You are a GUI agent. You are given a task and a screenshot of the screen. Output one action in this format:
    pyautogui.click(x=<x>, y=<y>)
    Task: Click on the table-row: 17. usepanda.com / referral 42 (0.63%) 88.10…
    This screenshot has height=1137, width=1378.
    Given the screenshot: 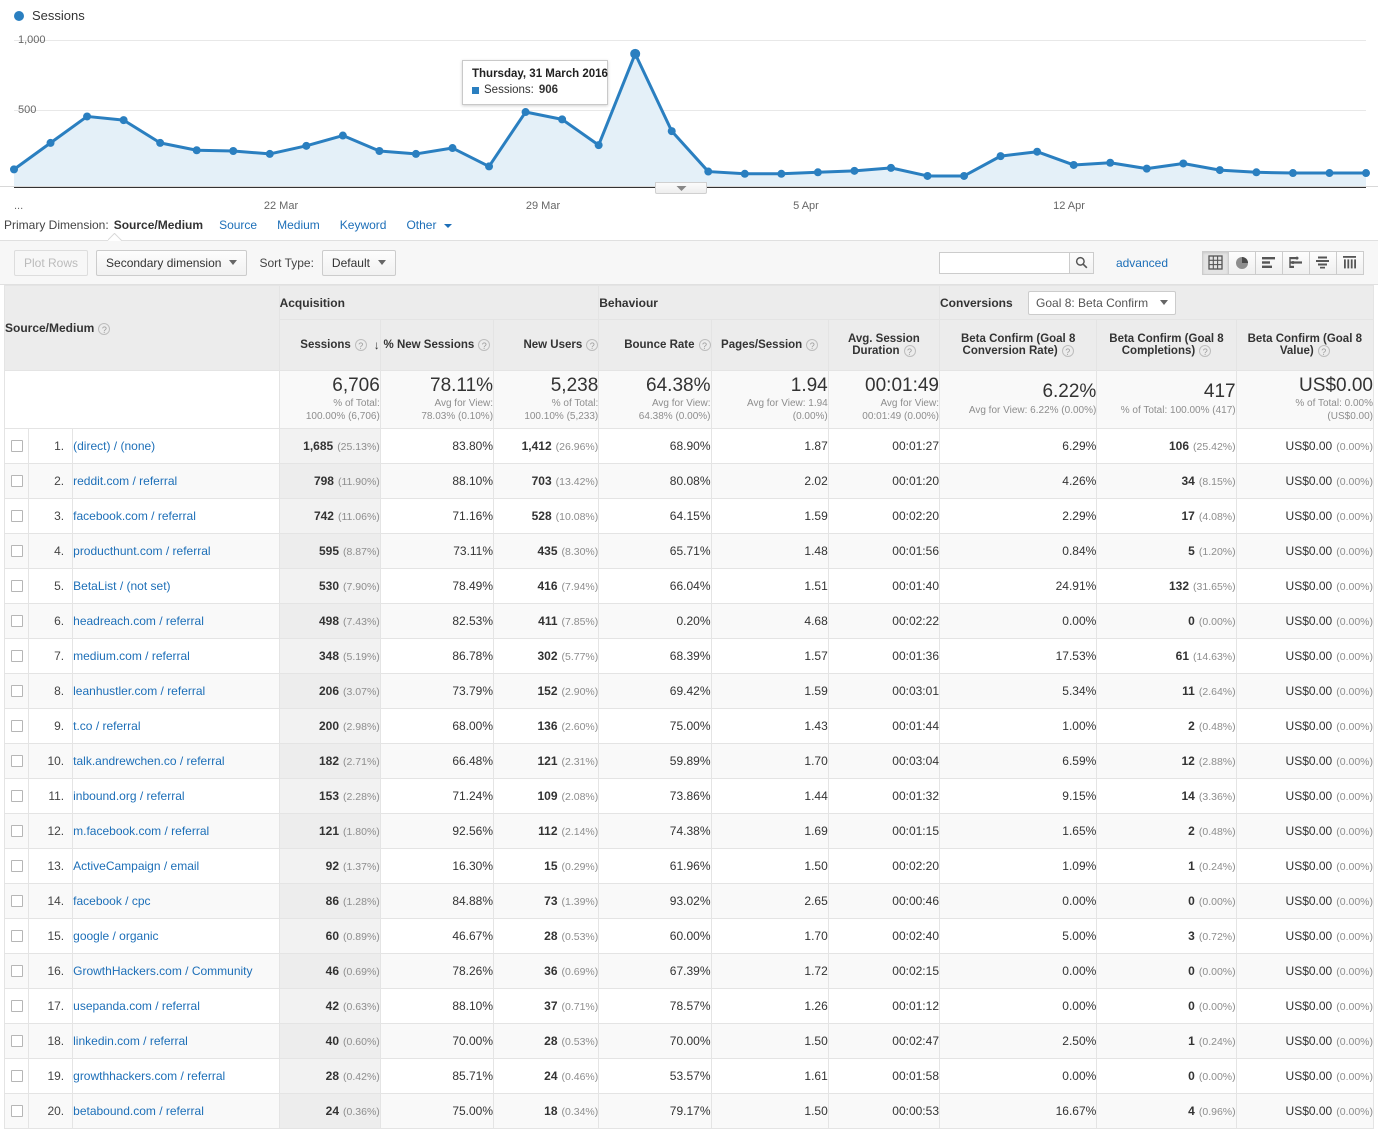 What is the action you would take?
    pyautogui.click(x=689, y=1006)
    